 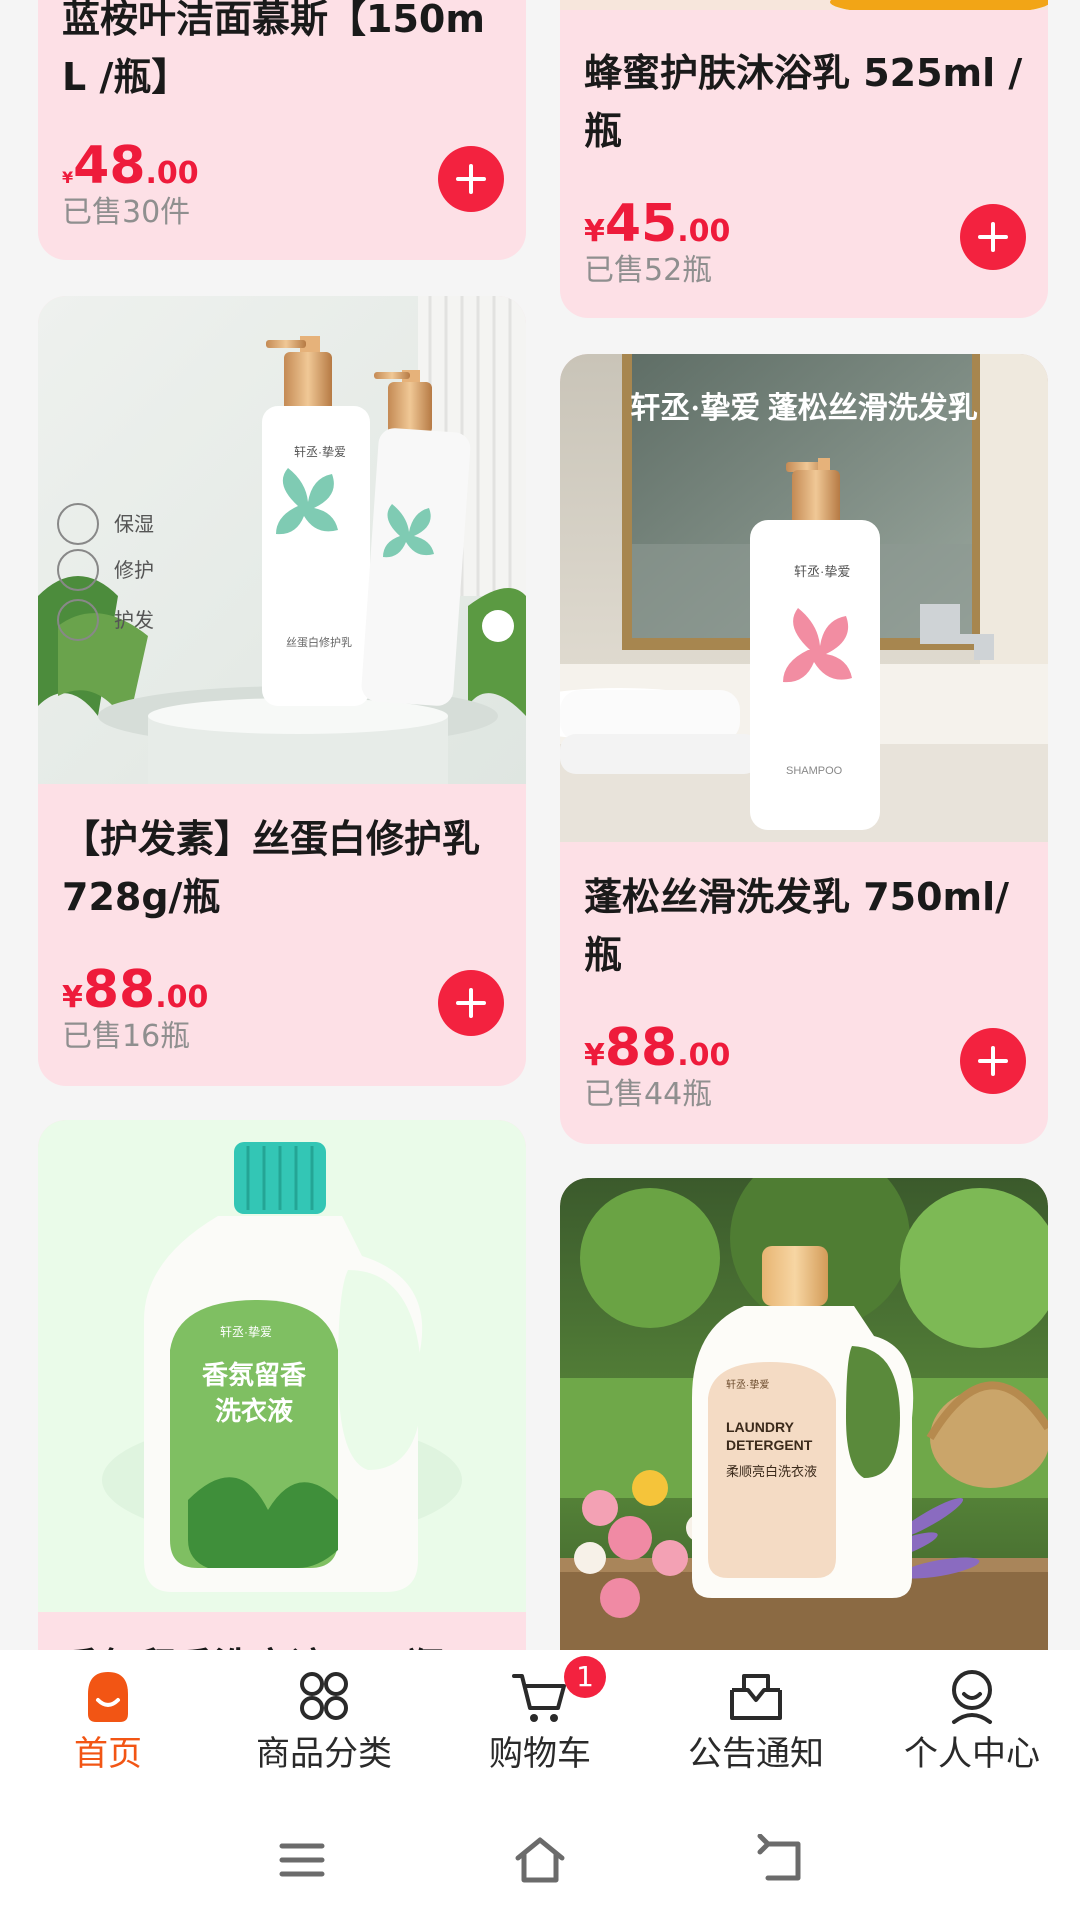 What do you see at coordinates (126, 212) in the screenshot?
I see `sold-count: 已售30件` at bounding box center [126, 212].